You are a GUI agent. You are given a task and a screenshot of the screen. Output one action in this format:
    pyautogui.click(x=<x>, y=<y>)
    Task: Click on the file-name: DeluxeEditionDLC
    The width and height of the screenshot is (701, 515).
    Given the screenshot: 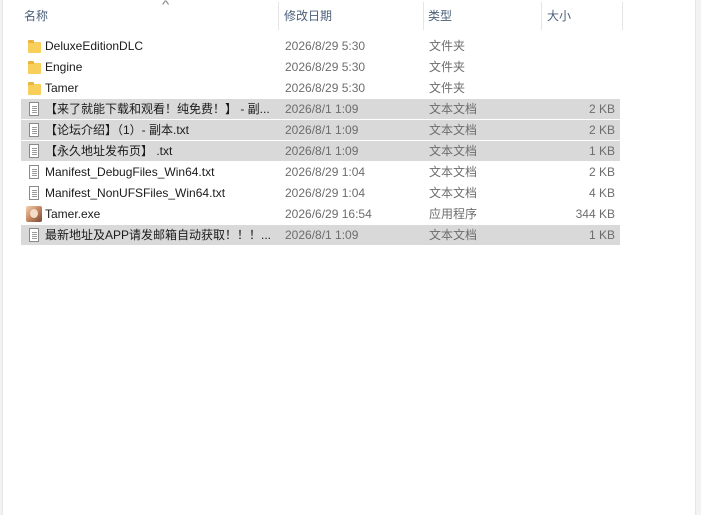 What is the action you would take?
    pyautogui.click(x=94, y=46)
    